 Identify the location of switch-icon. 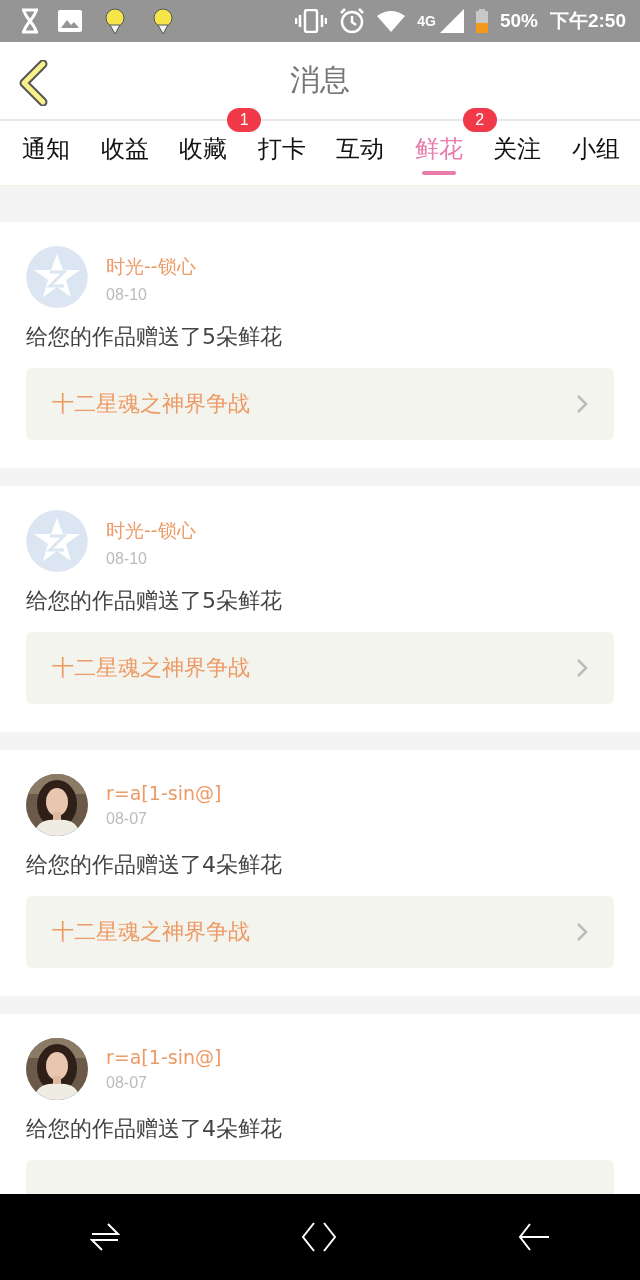
(105, 1237).